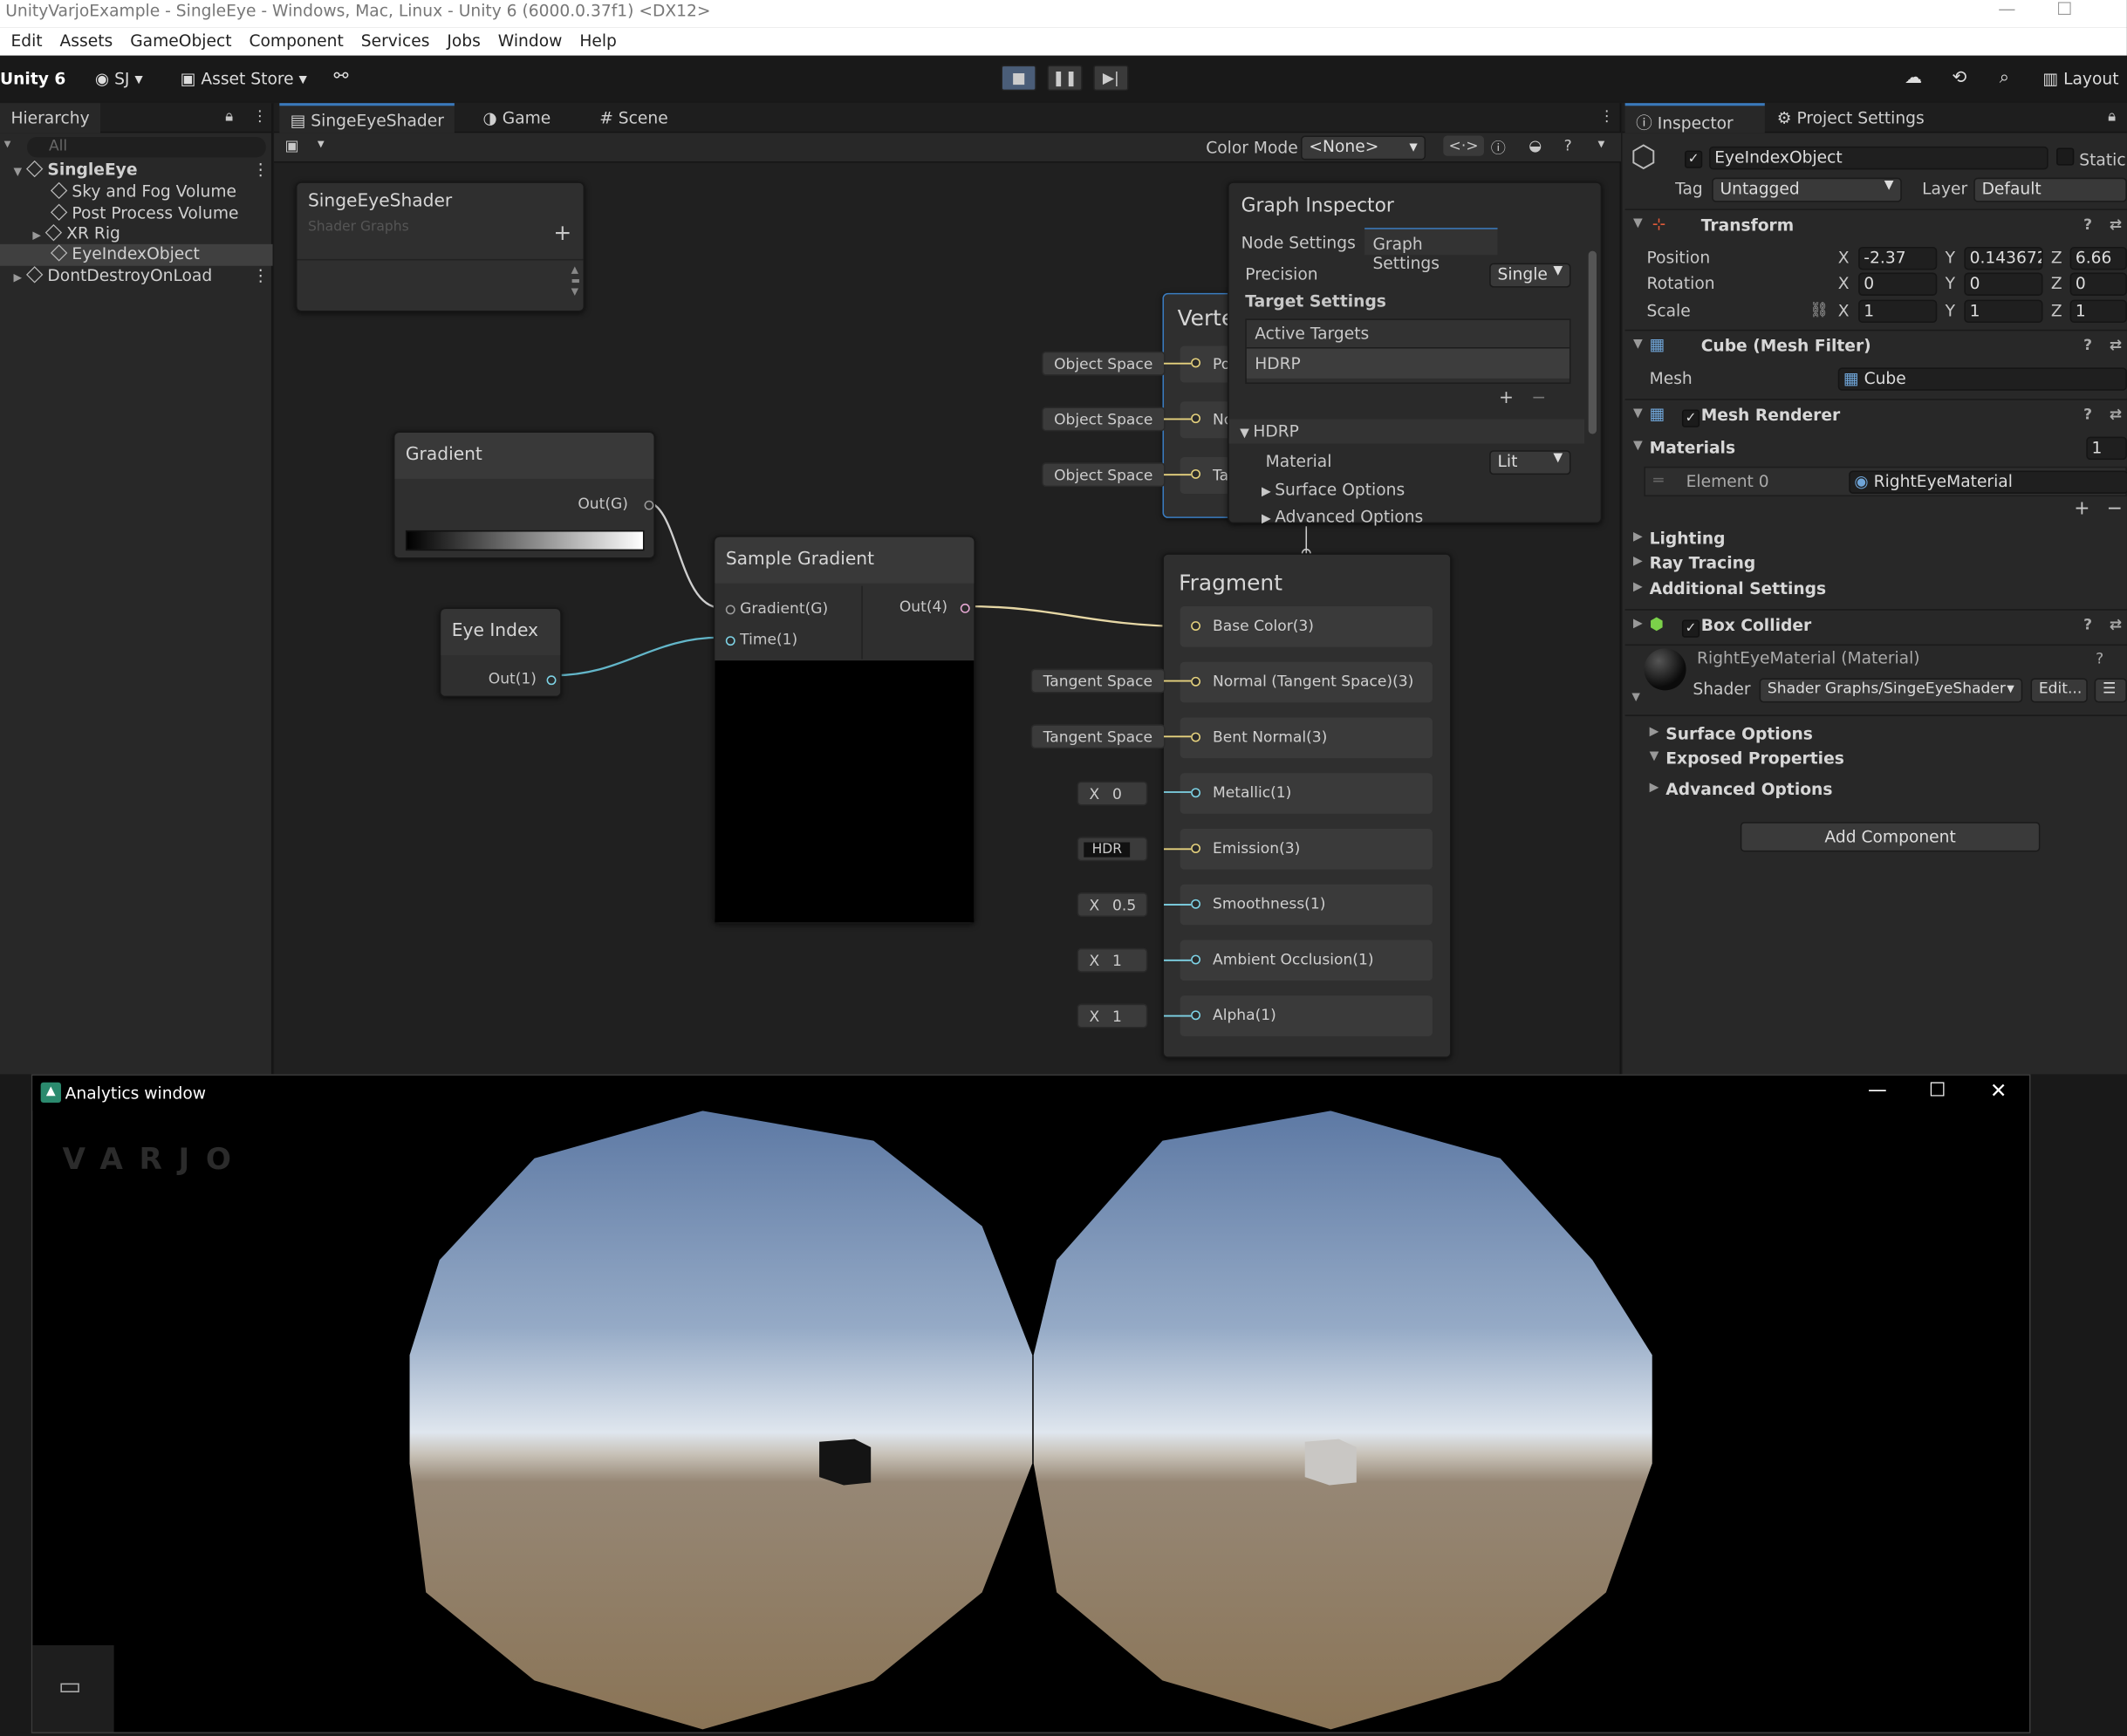 Image resolution: width=2127 pixels, height=1736 pixels. I want to click on box-collider-header: ▶ ⬢ ✓ Box Collider? ⇄, so click(1876, 629).